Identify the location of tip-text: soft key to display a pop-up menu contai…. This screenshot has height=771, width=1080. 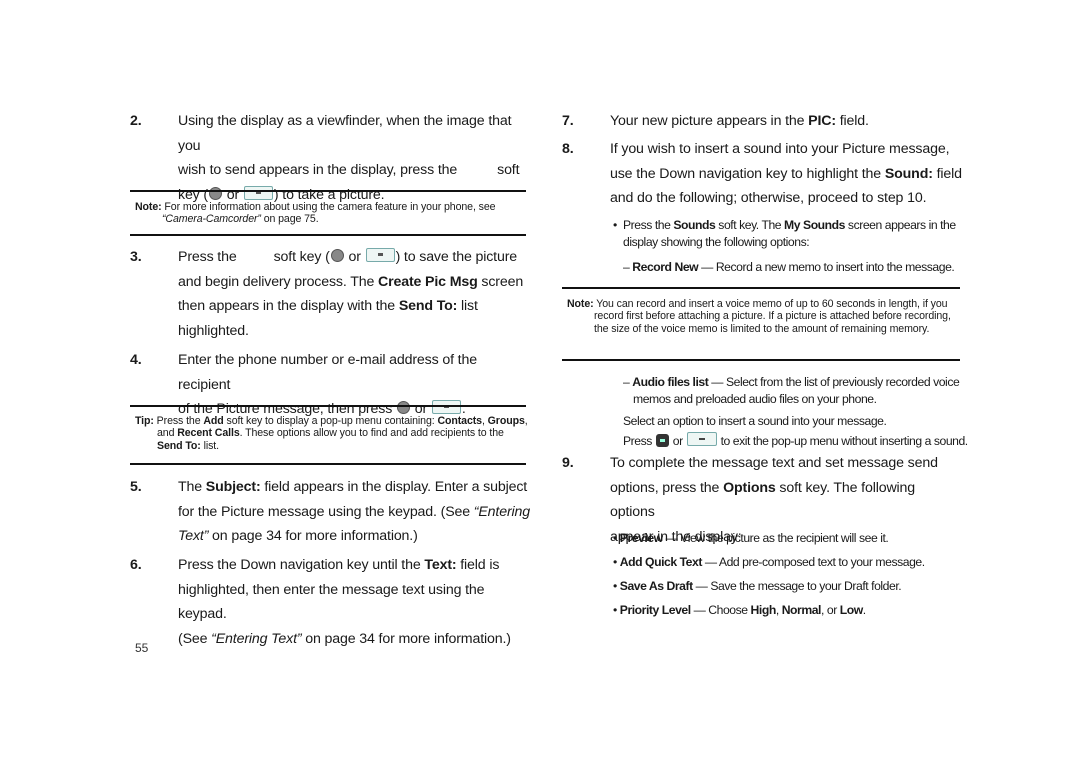
(330, 421).